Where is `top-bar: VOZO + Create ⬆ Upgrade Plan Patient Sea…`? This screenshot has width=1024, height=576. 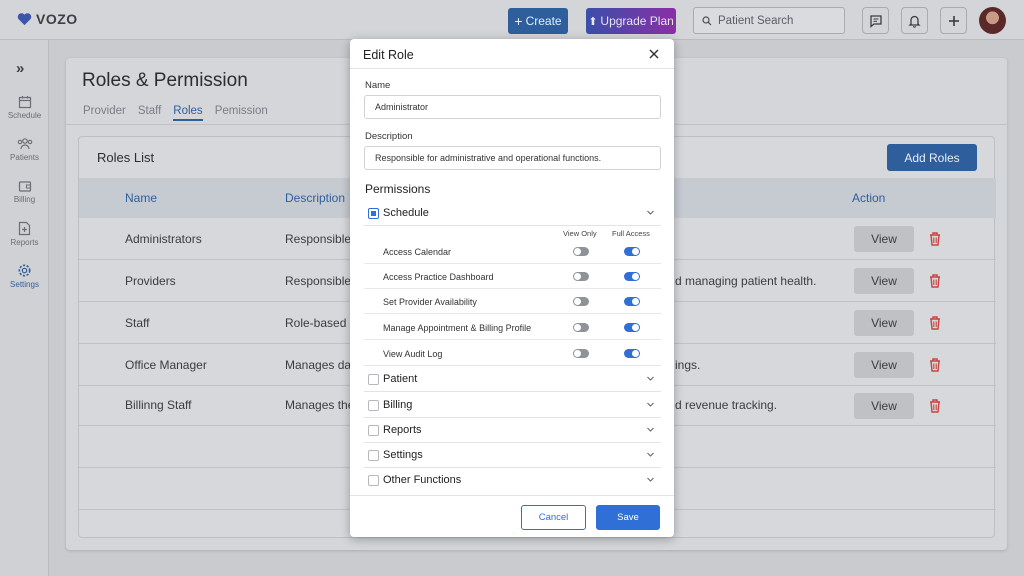 top-bar: VOZO + Create ⬆ Upgrade Plan Patient Sea… is located at coordinates (512, 20).